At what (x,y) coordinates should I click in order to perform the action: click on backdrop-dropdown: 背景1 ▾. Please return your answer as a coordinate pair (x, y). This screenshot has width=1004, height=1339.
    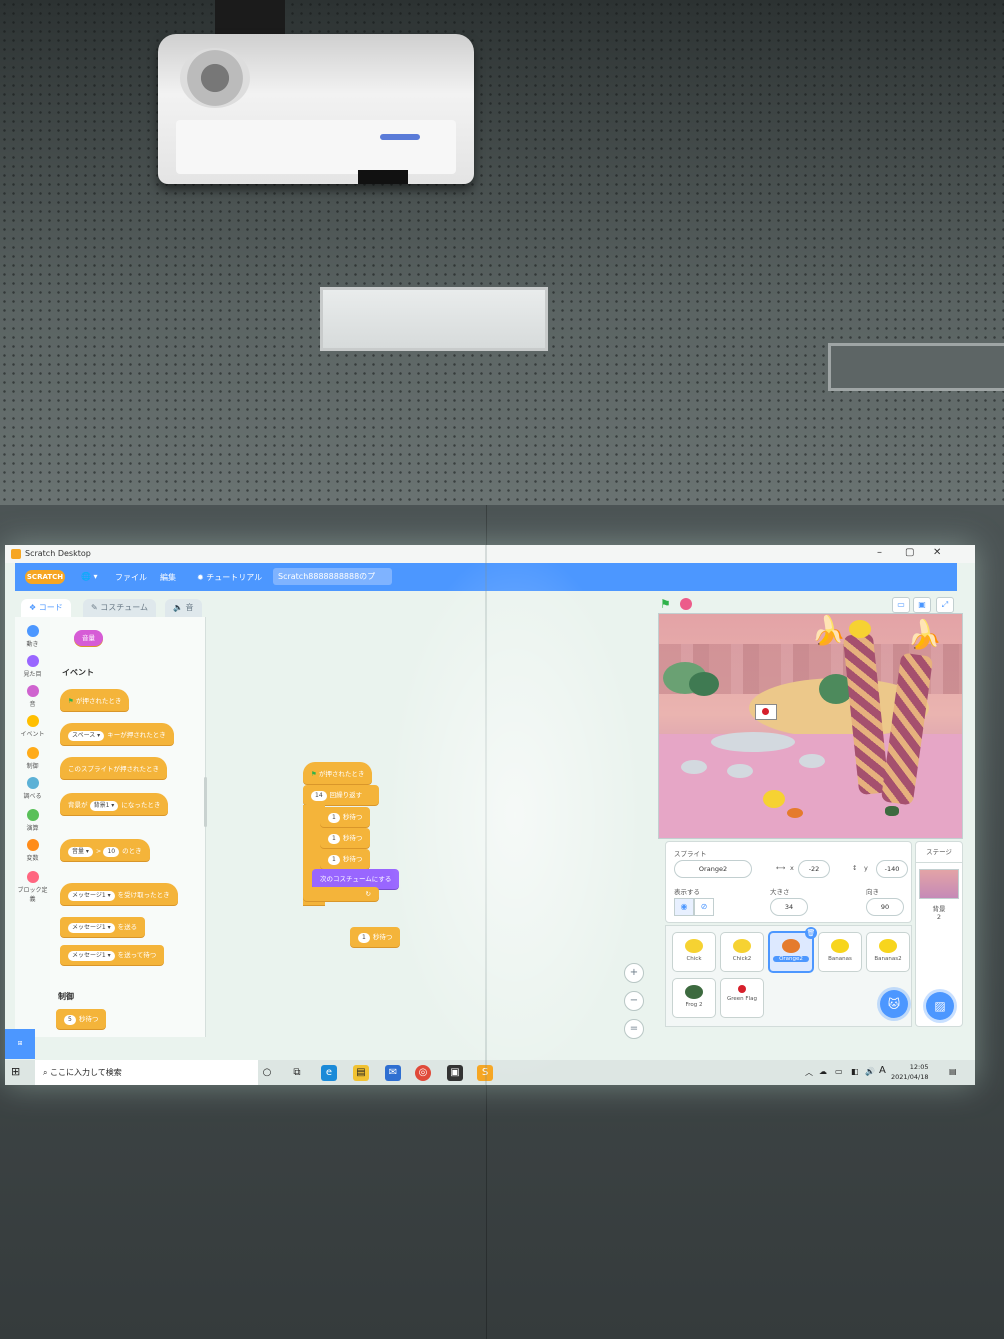
    Looking at the image, I should click on (104, 806).